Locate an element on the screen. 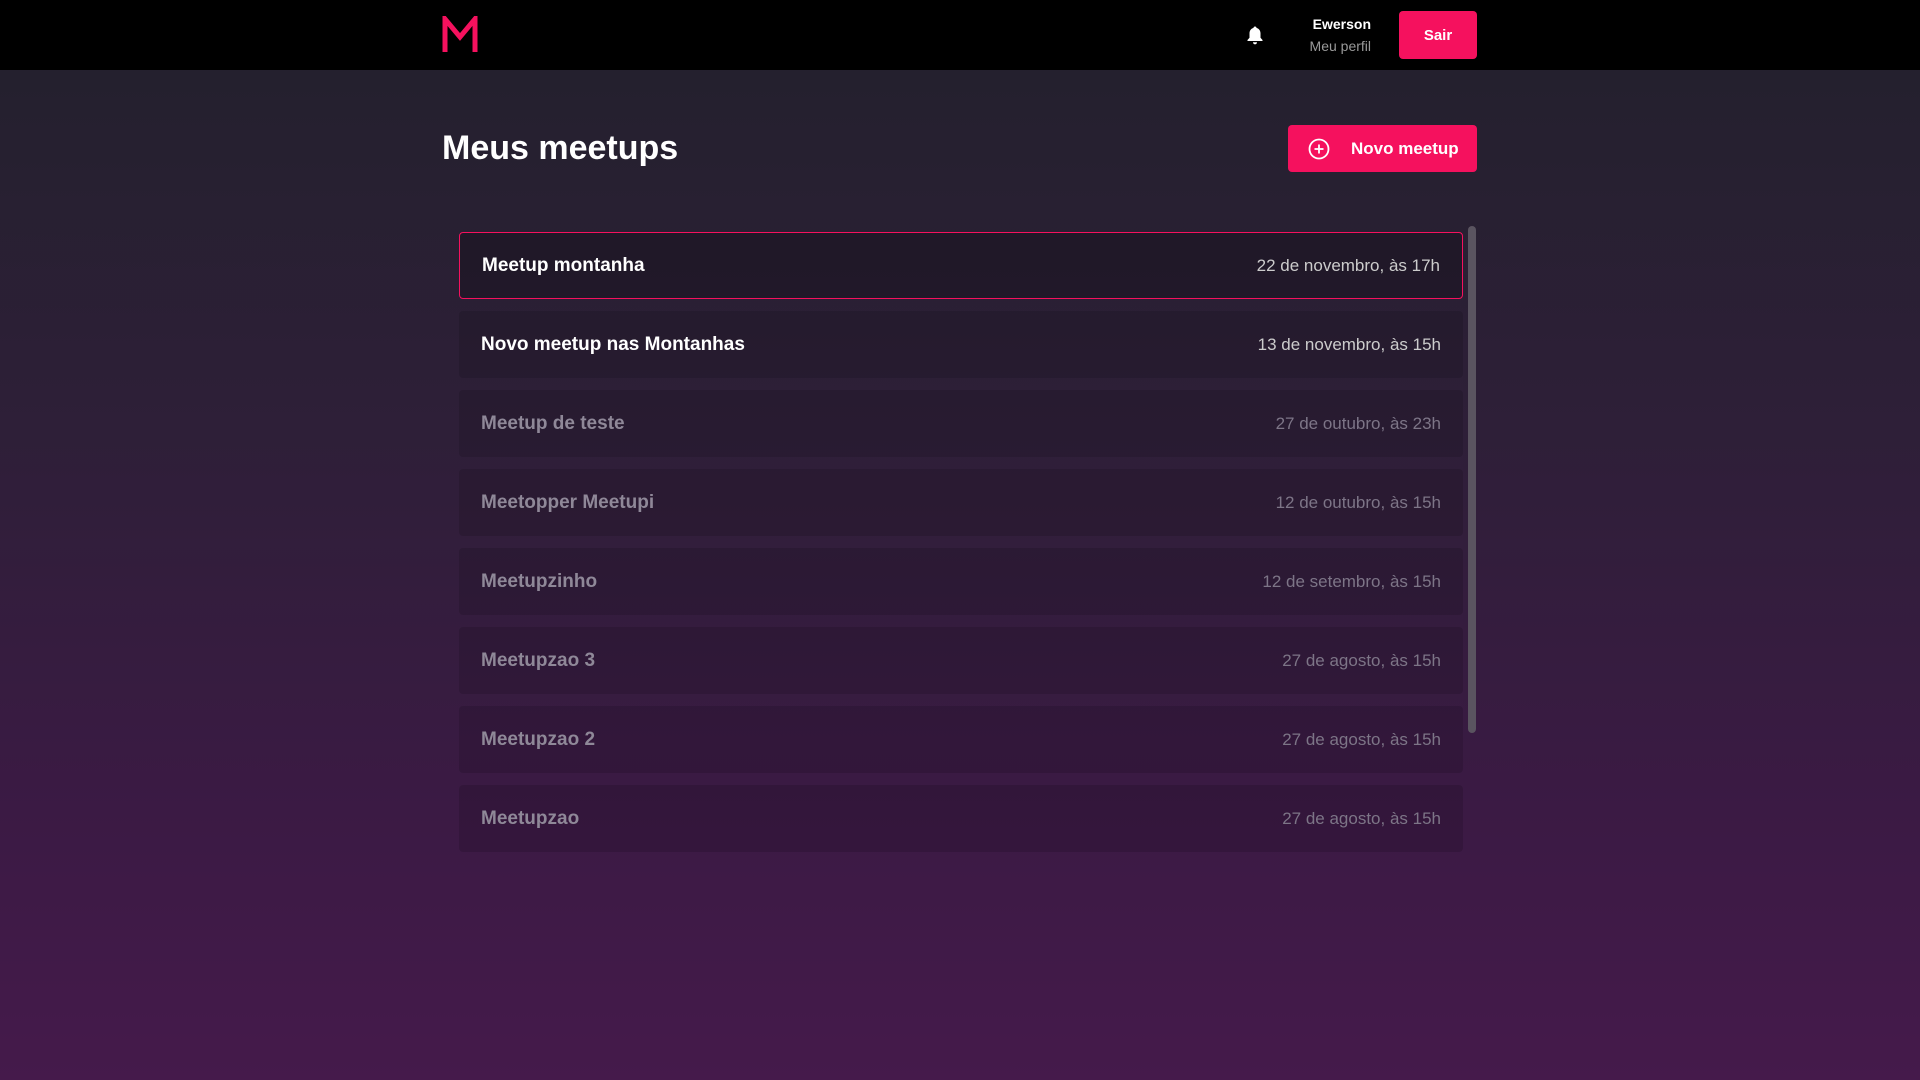  header-right: Ewerson Meu perfil Sair is located at coordinates (1360, 35).